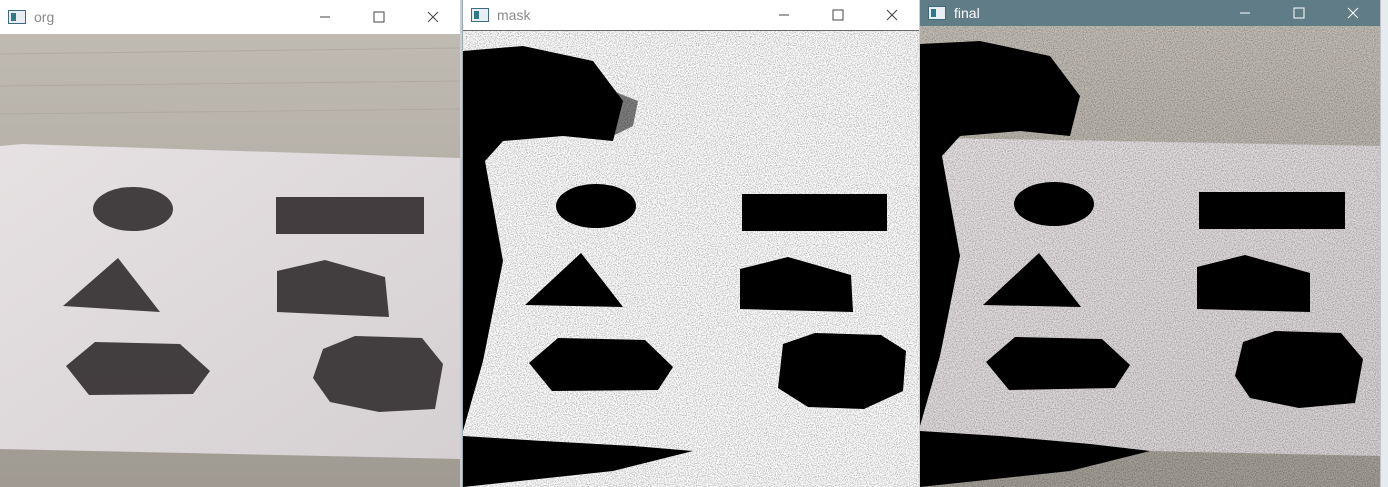 This screenshot has width=1388, height=487. Describe the element at coordinates (514, 15) in the screenshot. I see `window-title-mask: mask` at that location.